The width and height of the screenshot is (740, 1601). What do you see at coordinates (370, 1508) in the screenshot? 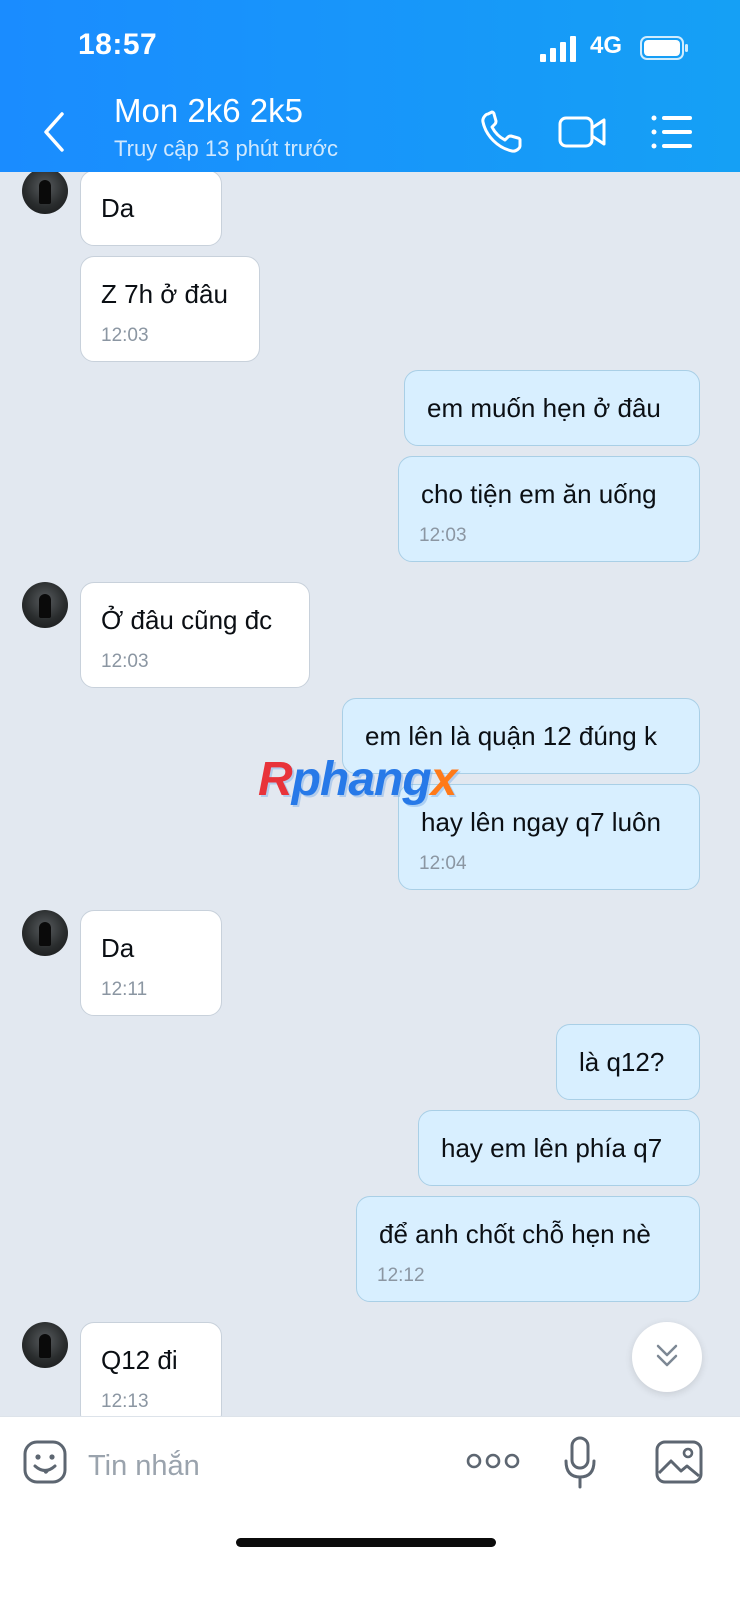
I see `message-composer` at bounding box center [370, 1508].